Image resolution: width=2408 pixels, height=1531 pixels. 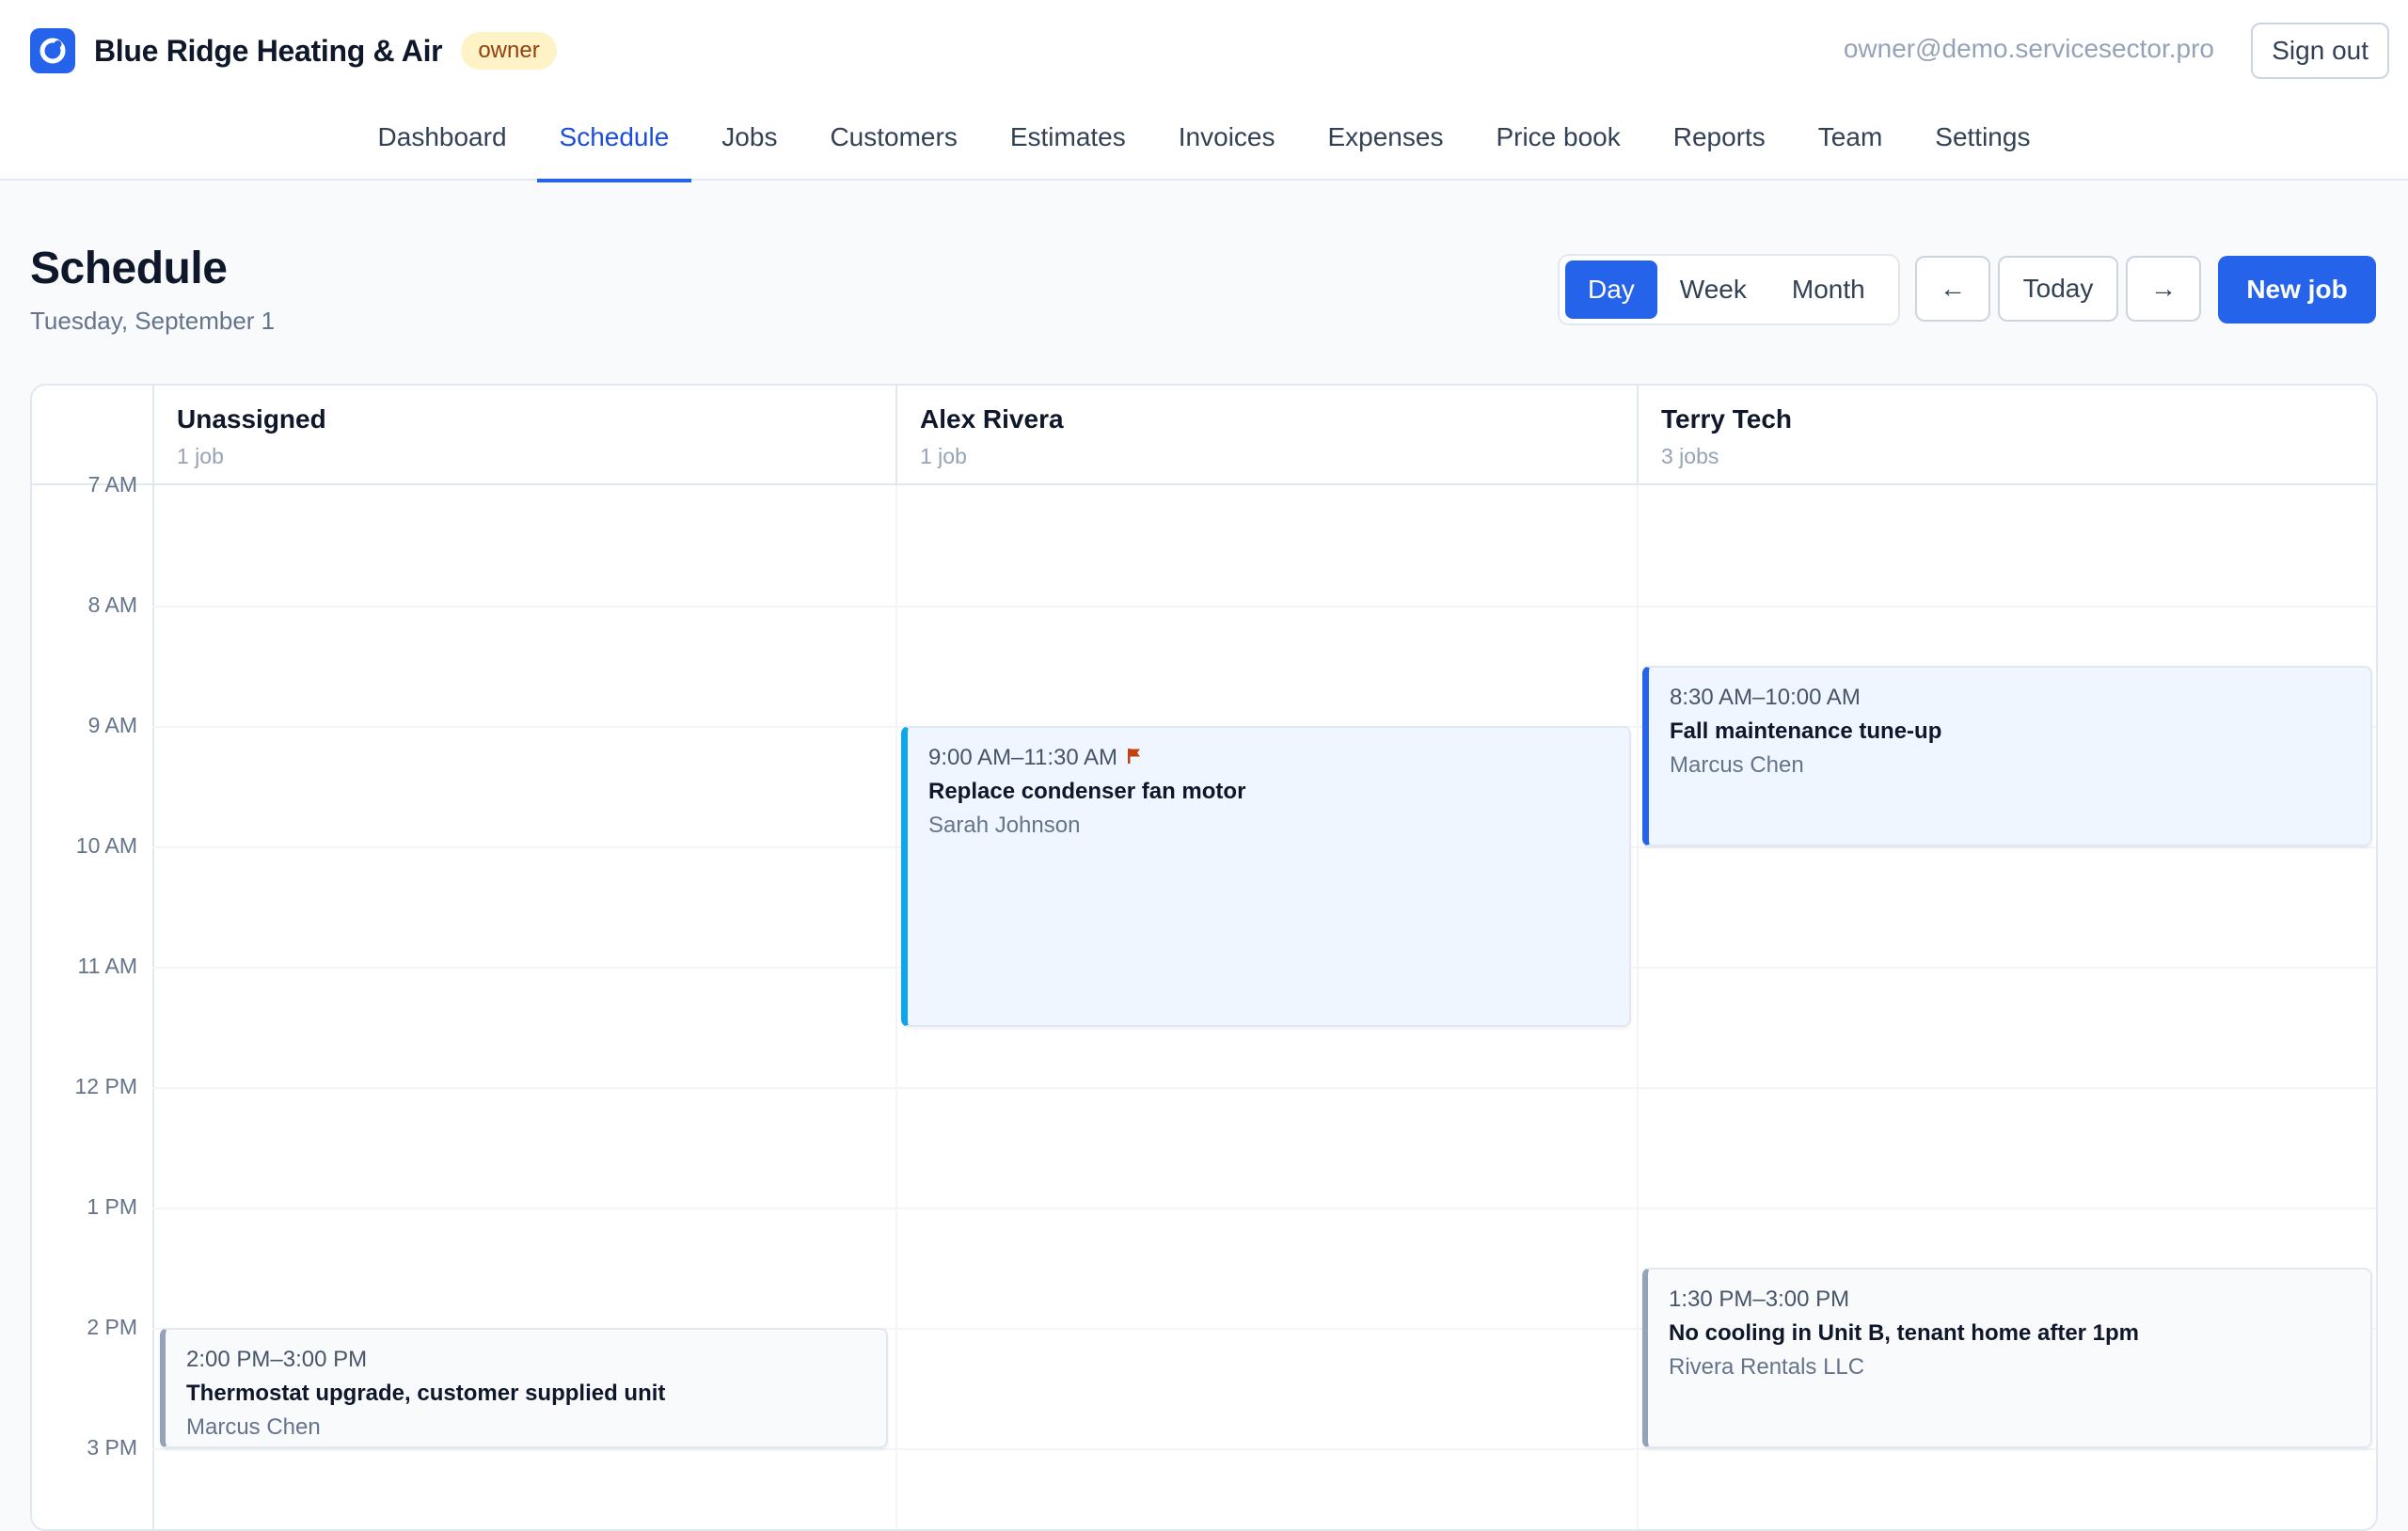 What do you see at coordinates (992, 419) in the screenshot?
I see `column-name: Alex Rivera` at bounding box center [992, 419].